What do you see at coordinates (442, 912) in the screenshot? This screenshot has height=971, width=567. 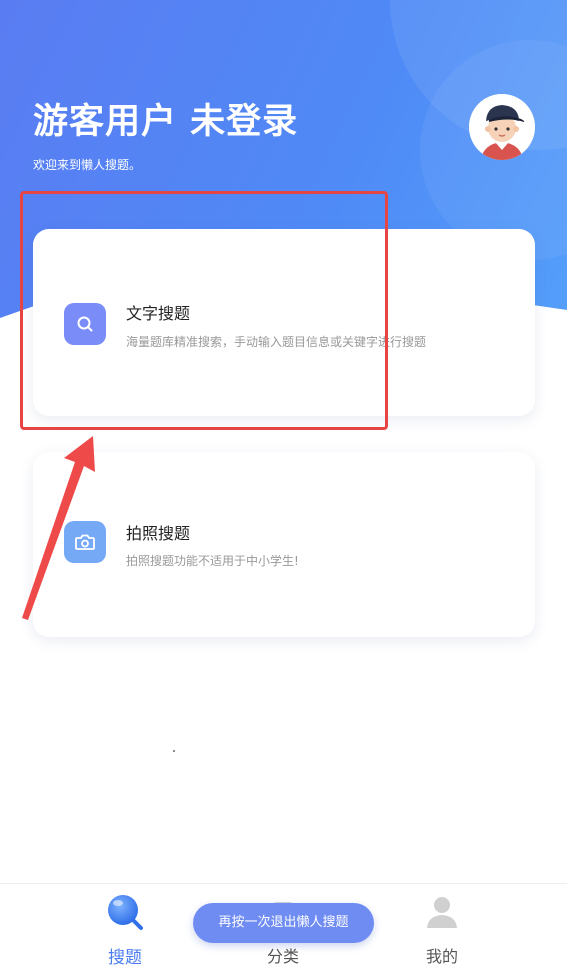 I see `profile-icon` at bounding box center [442, 912].